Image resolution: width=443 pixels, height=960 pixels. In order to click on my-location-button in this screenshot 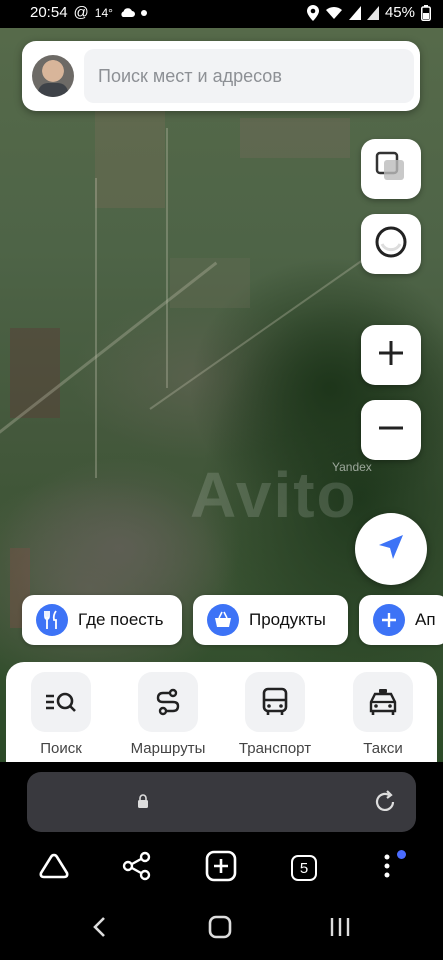, I will do `click(391, 549)`.